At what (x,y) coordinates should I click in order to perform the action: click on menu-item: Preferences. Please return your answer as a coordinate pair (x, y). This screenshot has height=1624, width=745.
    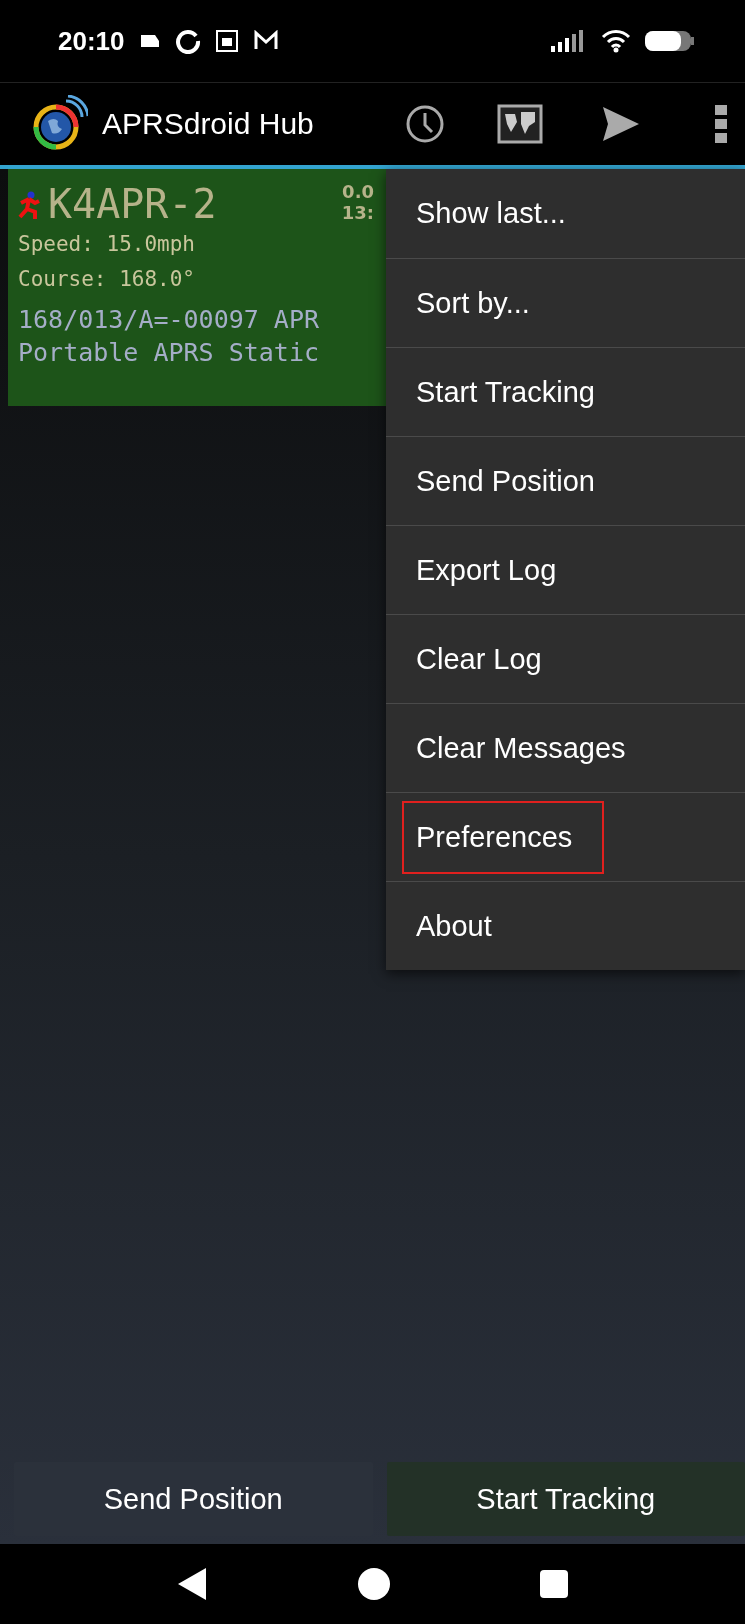
    Looking at the image, I should click on (503, 837).